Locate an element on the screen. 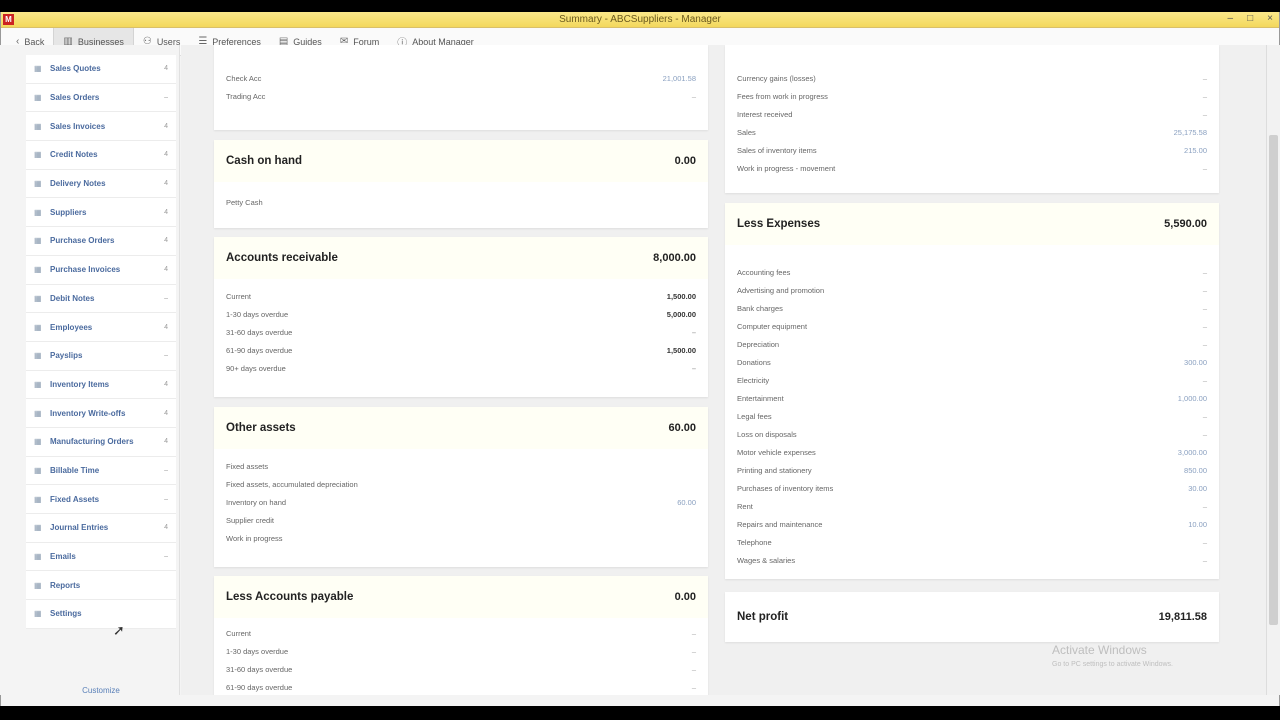 The width and height of the screenshot is (1280, 720). sidebar-tab: ▦ Purchase Invoices 4 is located at coordinates (101, 270).